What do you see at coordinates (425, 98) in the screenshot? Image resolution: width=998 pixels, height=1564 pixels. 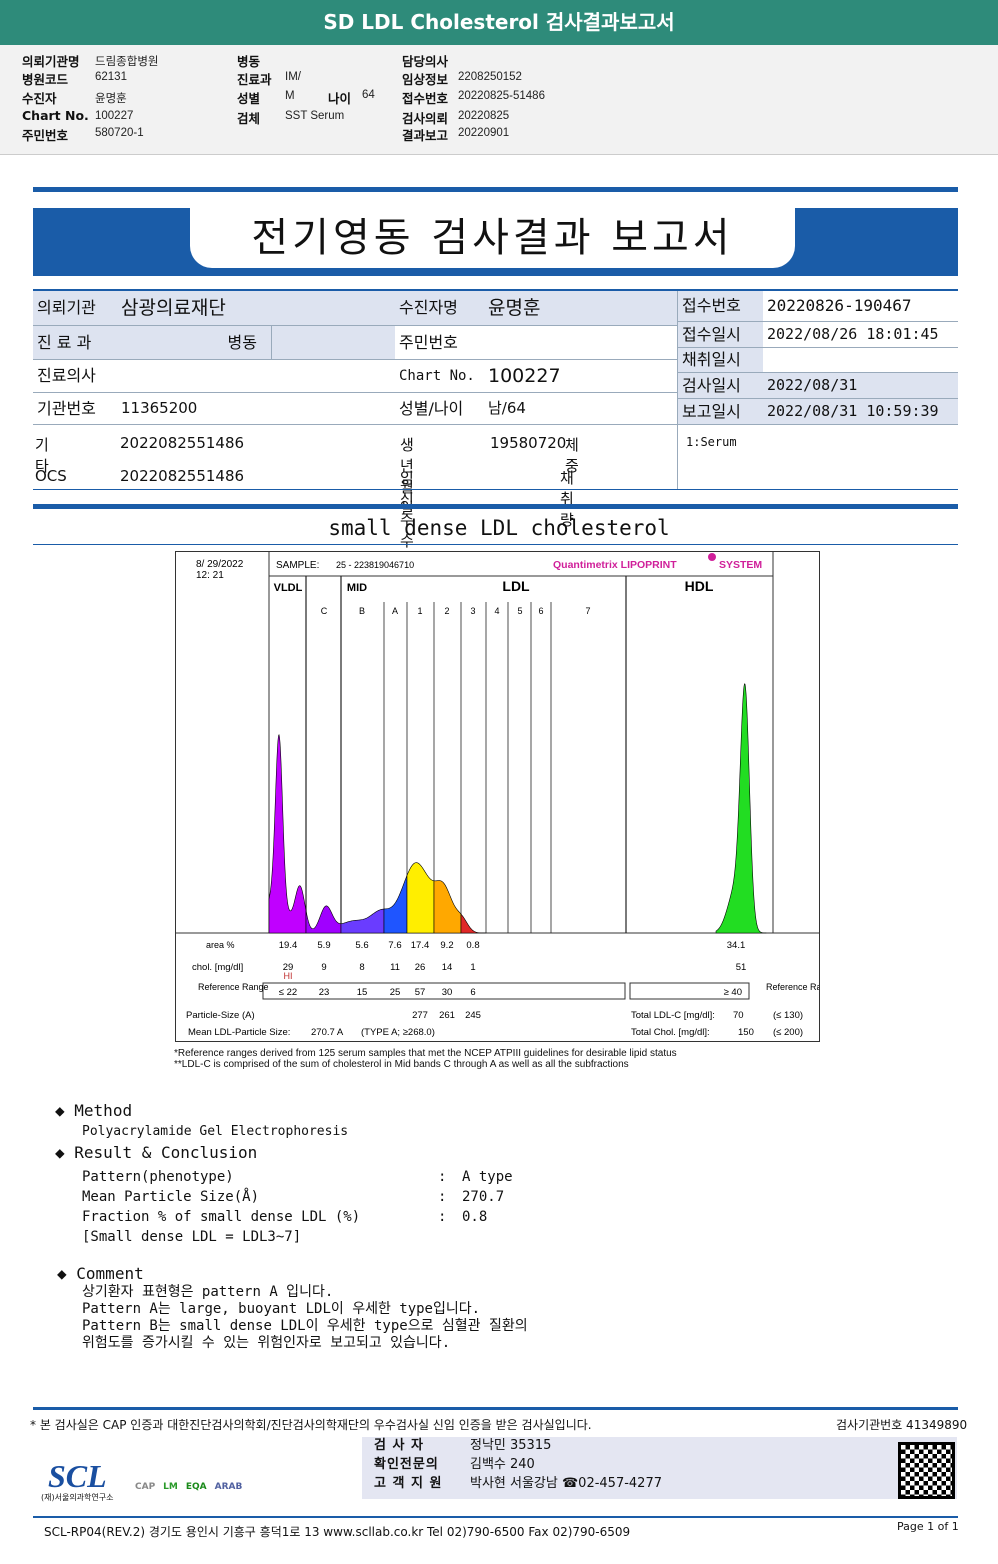 I see `info-label: 접수번호` at bounding box center [425, 98].